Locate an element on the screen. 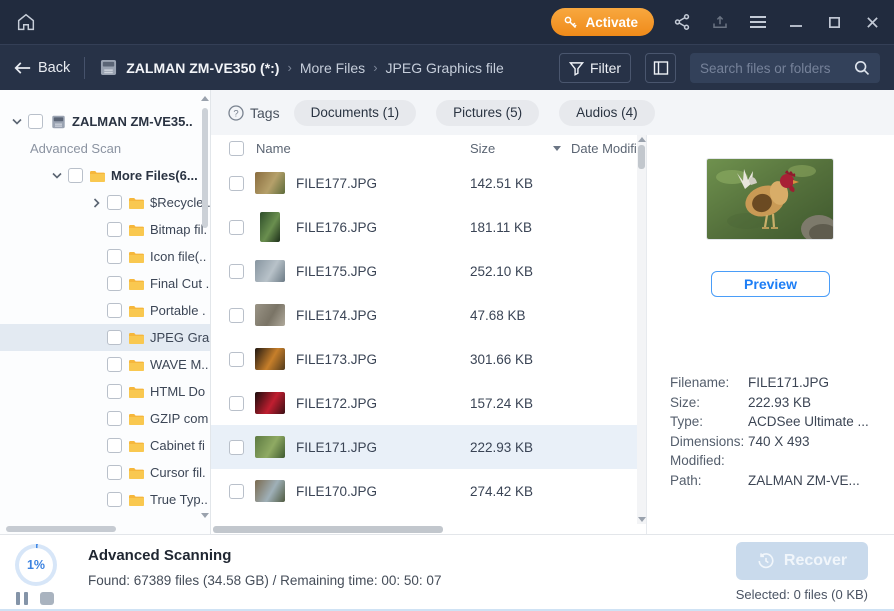  table-row-selected: FILE171.JPG 222.93 KB is located at coordinates (424, 447).